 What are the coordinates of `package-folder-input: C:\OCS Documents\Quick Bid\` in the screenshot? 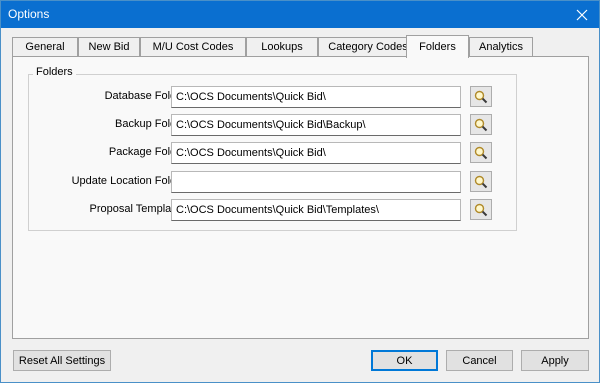 It's located at (316, 153).